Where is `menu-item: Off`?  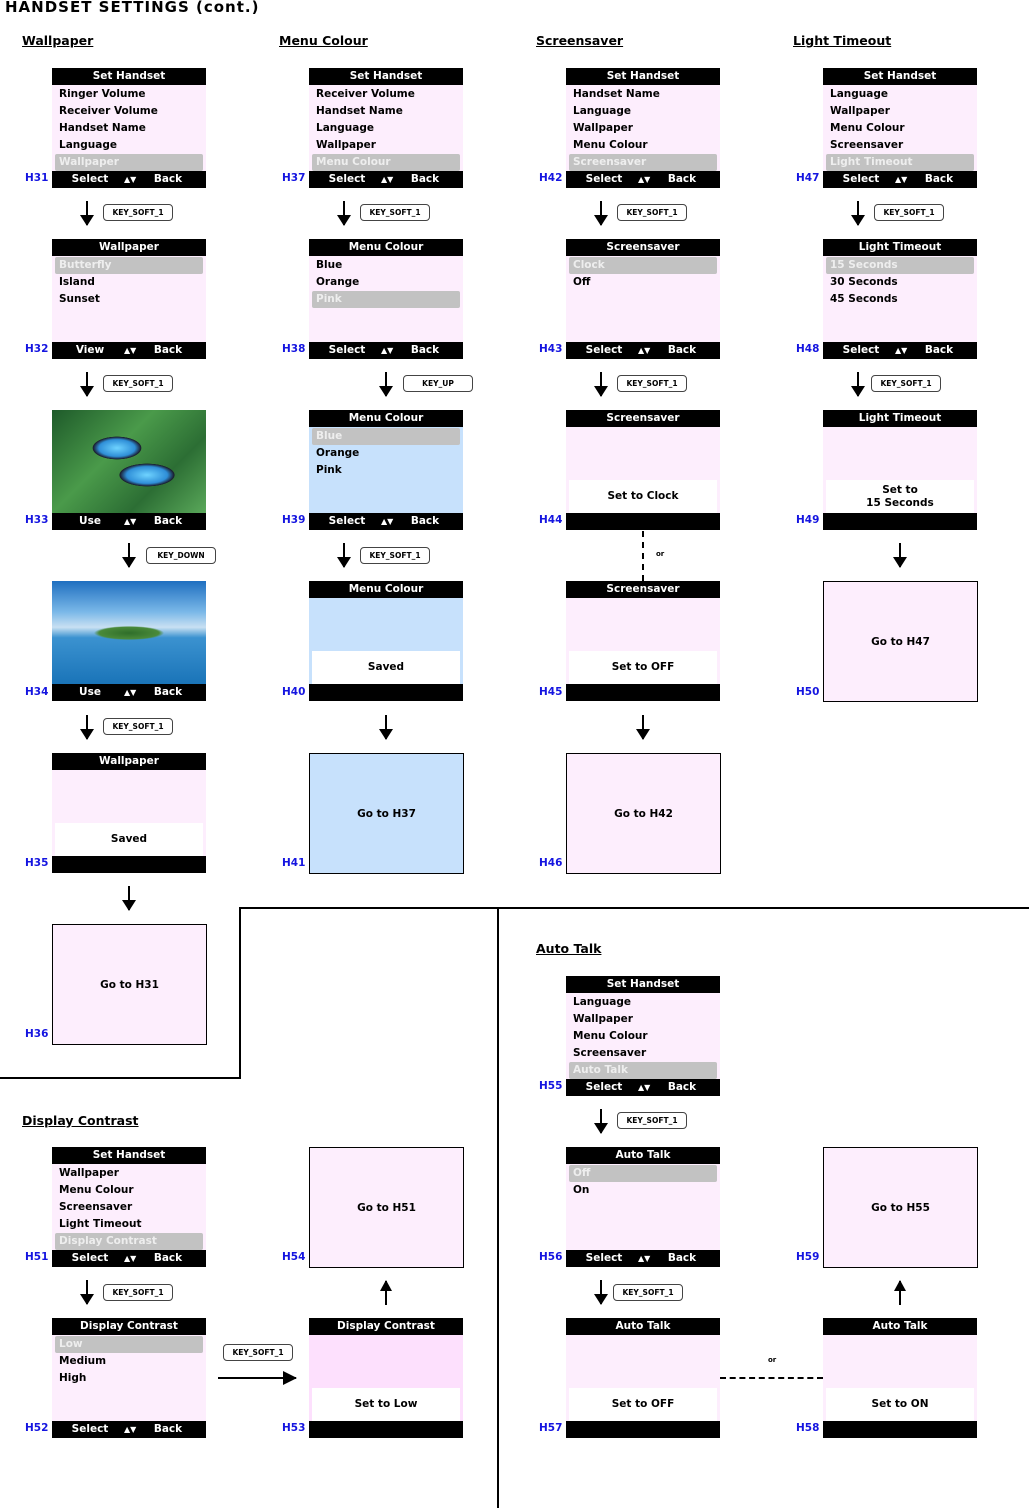
menu-item: Off is located at coordinates (643, 282).